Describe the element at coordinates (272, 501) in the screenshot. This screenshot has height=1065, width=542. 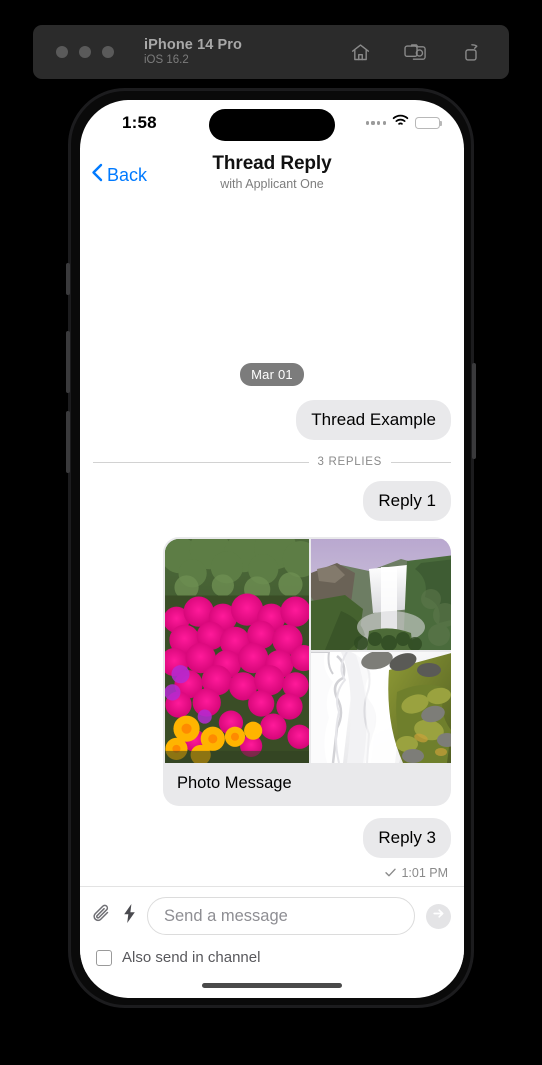
I see `message-row-reply-one: Reply 1` at that location.